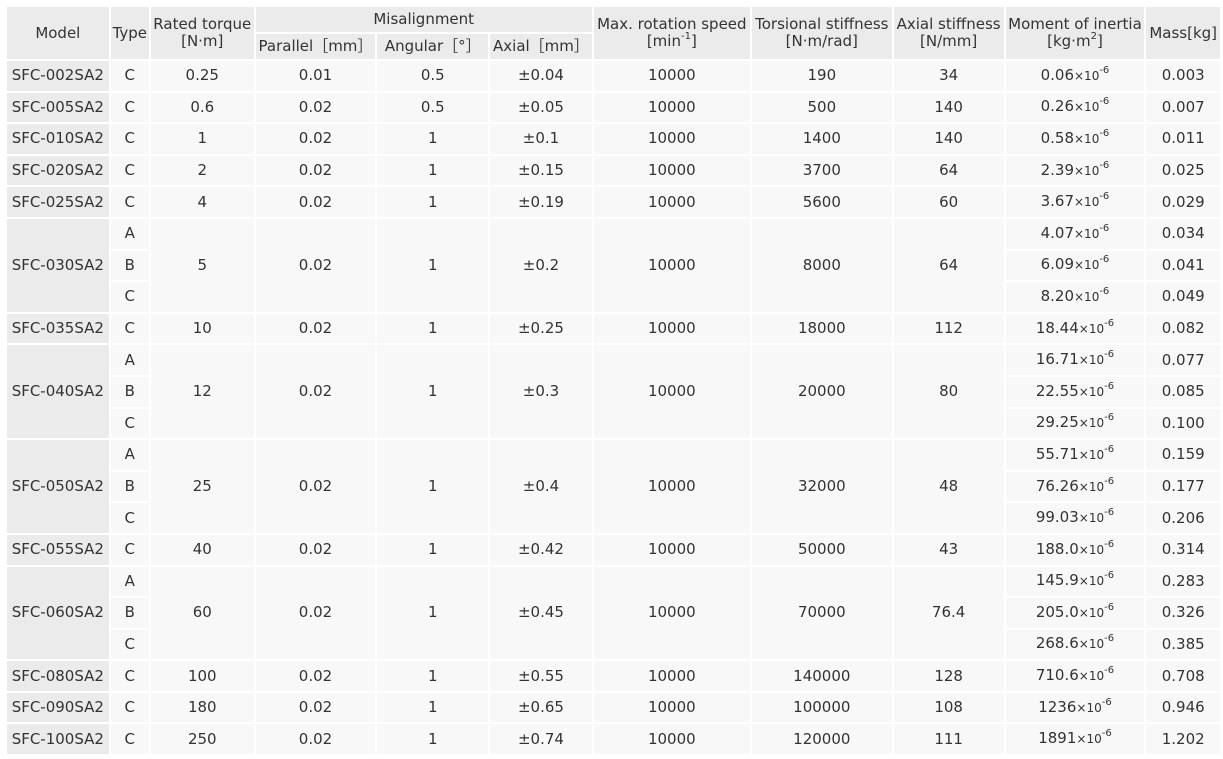 This screenshot has width=1223, height=759. What do you see at coordinates (1075, 265) in the screenshot?
I see `cell-moment-of-inertia: 6.09×10-6` at bounding box center [1075, 265].